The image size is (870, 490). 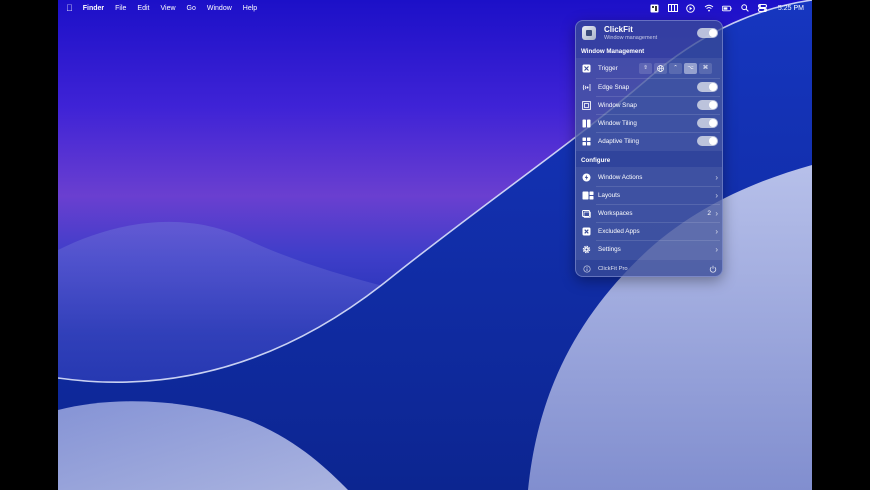 What do you see at coordinates (763, 8) in the screenshot?
I see `control-center-icon` at bounding box center [763, 8].